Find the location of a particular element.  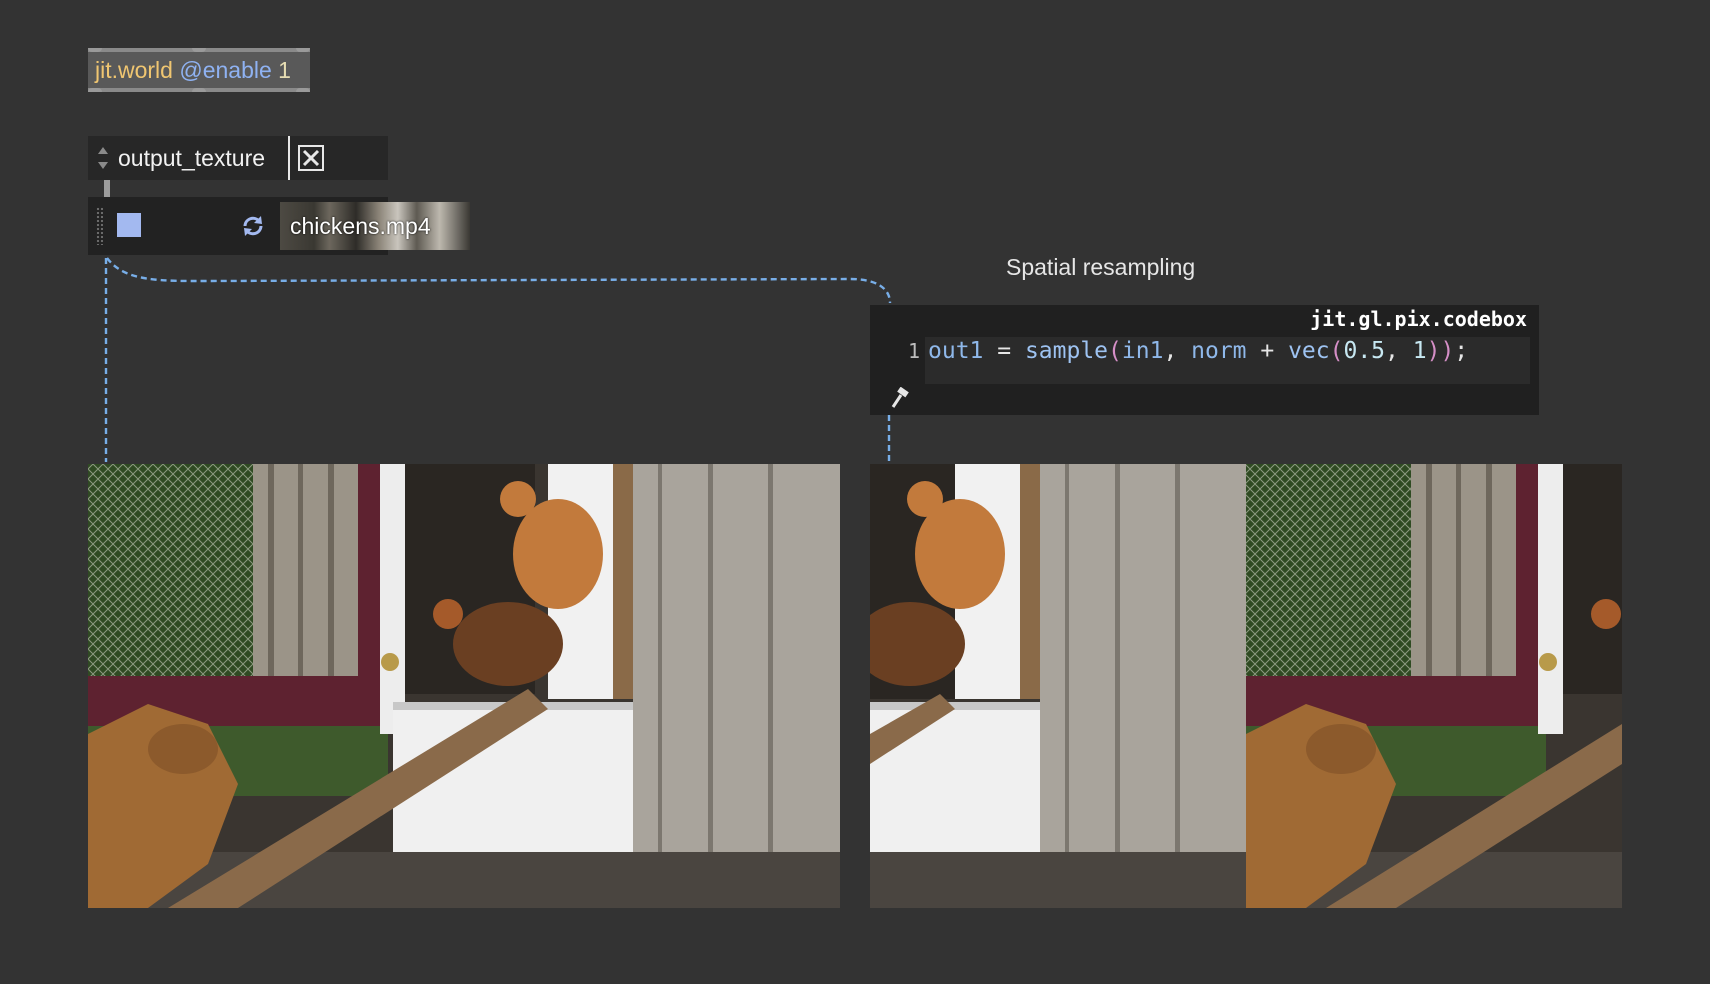

movie-player: chickens.mp4 is located at coordinates (279, 226).